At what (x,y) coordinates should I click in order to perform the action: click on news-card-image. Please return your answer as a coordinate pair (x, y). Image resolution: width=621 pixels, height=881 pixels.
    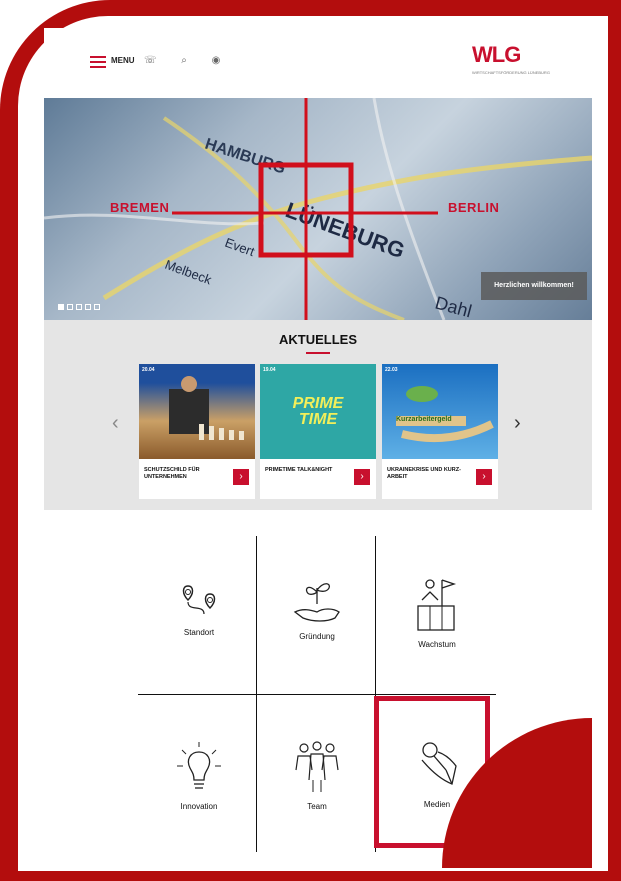
    Looking at the image, I should click on (197, 411).